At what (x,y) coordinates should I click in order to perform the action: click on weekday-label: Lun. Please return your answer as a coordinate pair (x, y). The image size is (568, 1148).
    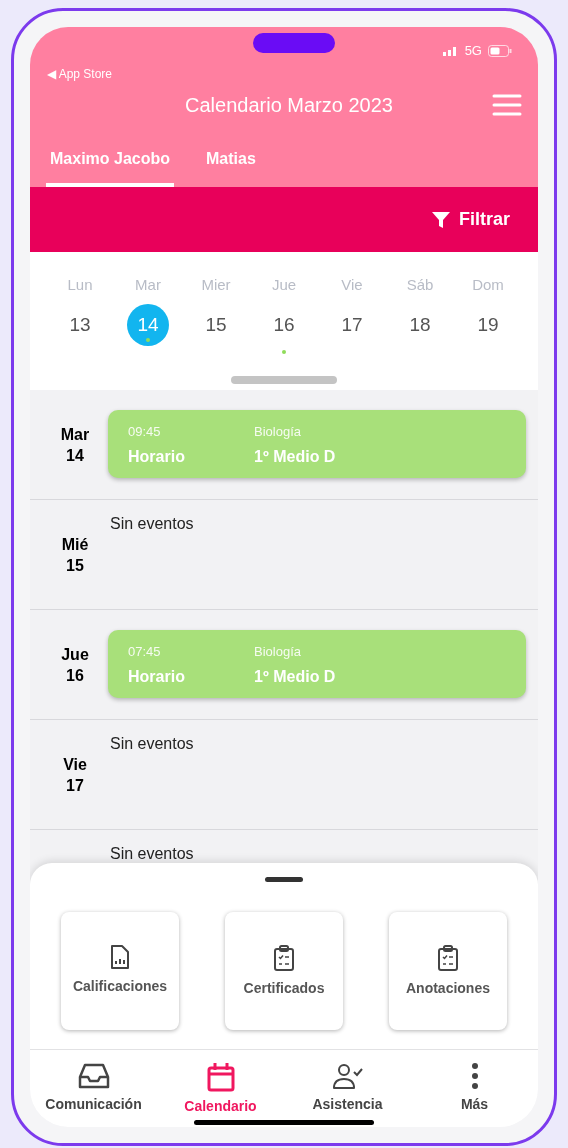
    Looking at the image, I should click on (80, 285).